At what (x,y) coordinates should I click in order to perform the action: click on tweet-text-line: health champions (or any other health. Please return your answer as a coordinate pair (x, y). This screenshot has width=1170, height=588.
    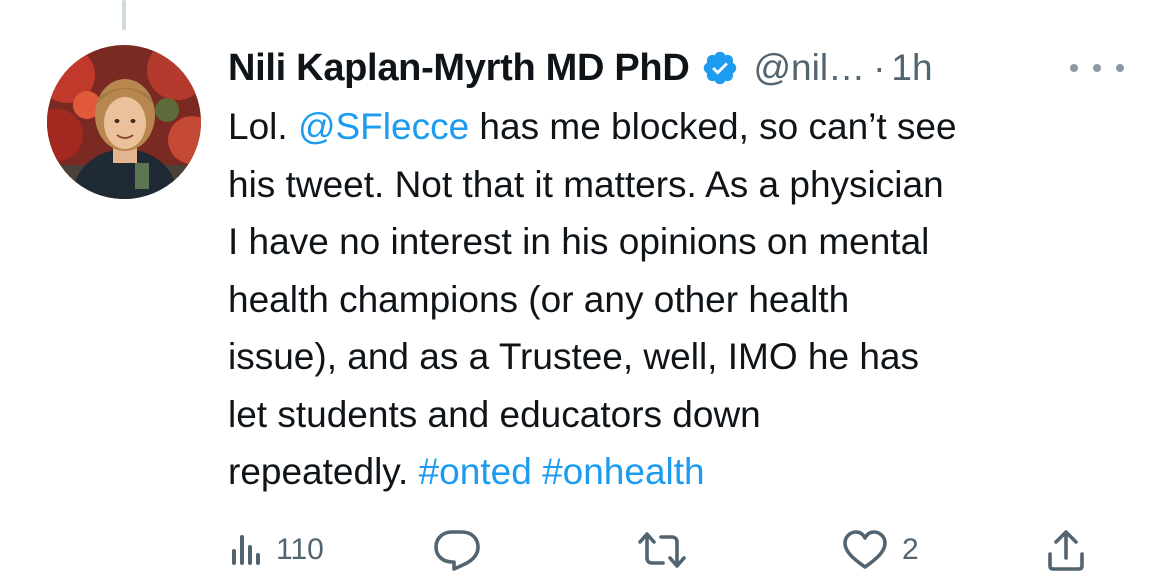
    Looking at the image, I should click on (683, 300).